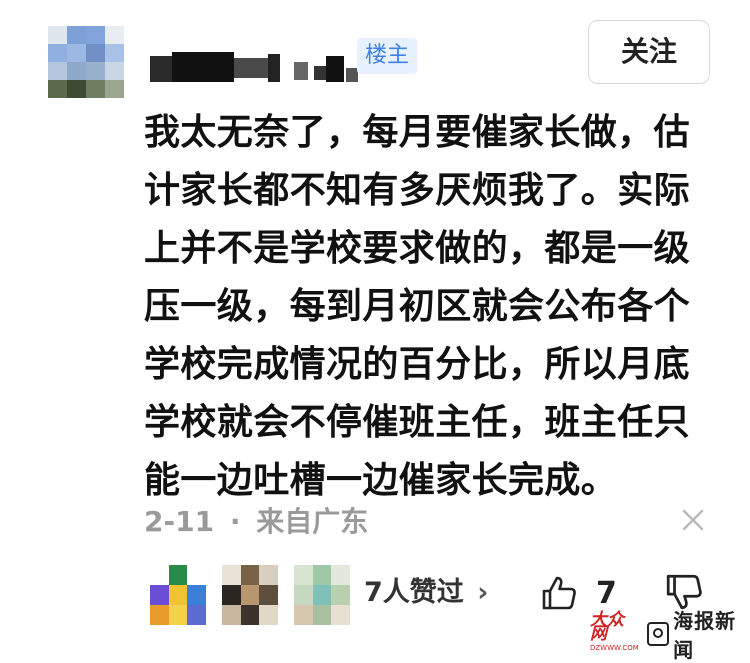  What do you see at coordinates (255, 64) in the screenshot?
I see `username-redacted` at bounding box center [255, 64].